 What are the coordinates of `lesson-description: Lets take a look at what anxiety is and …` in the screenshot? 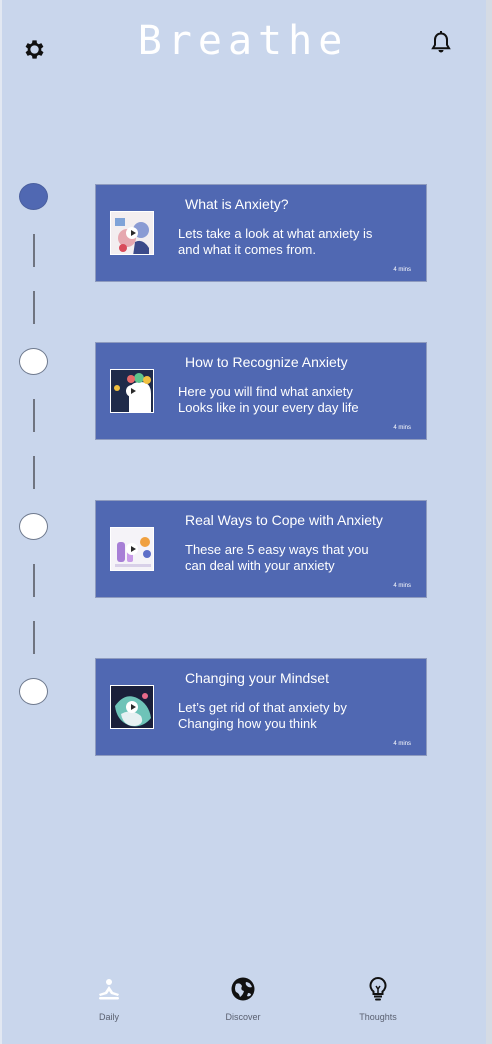 It's located at (275, 241).